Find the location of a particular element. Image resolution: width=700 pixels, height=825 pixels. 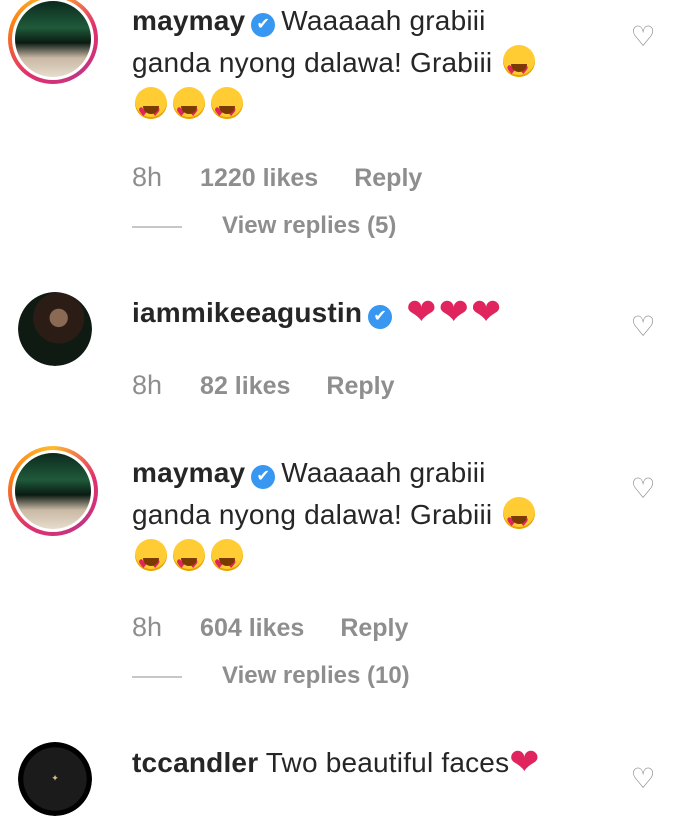

view-replies-label: View replies (10) is located at coordinates (316, 675).